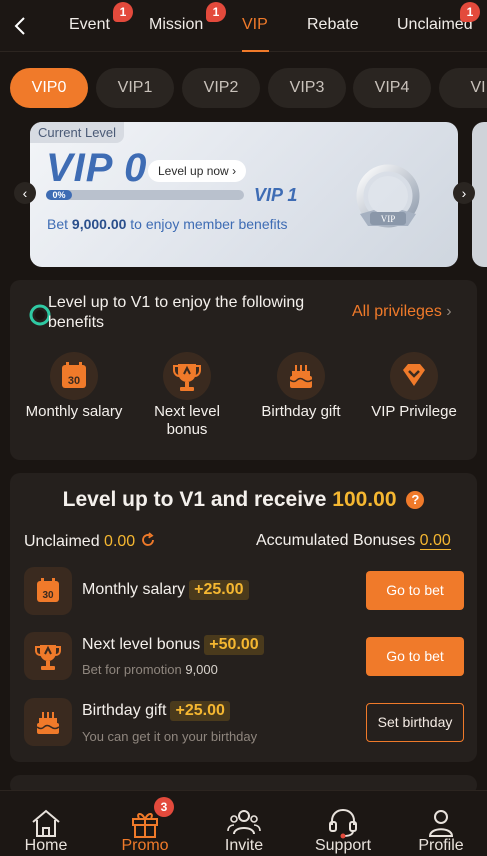 Image resolution: width=487 pixels, height=856 pixels. I want to click on vip-chip-4: VIP4, so click(392, 88).